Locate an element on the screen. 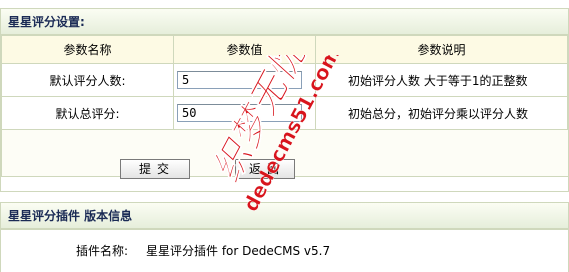 The image size is (569, 272). table-row: 默认评分人数: 初始评分人数 大于等于1的正整数 is located at coordinates (284, 80).